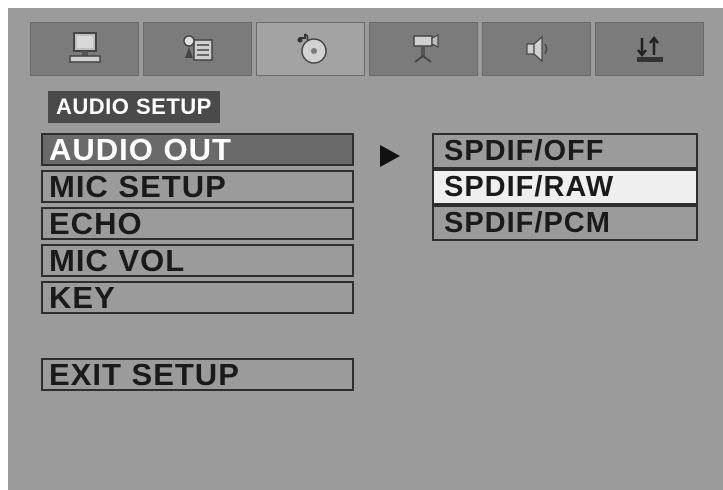 The width and height of the screenshot is (723, 490). What do you see at coordinates (367, 49) in the screenshot?
I see `setup-tab-bar` at bounding box center [367, 49].